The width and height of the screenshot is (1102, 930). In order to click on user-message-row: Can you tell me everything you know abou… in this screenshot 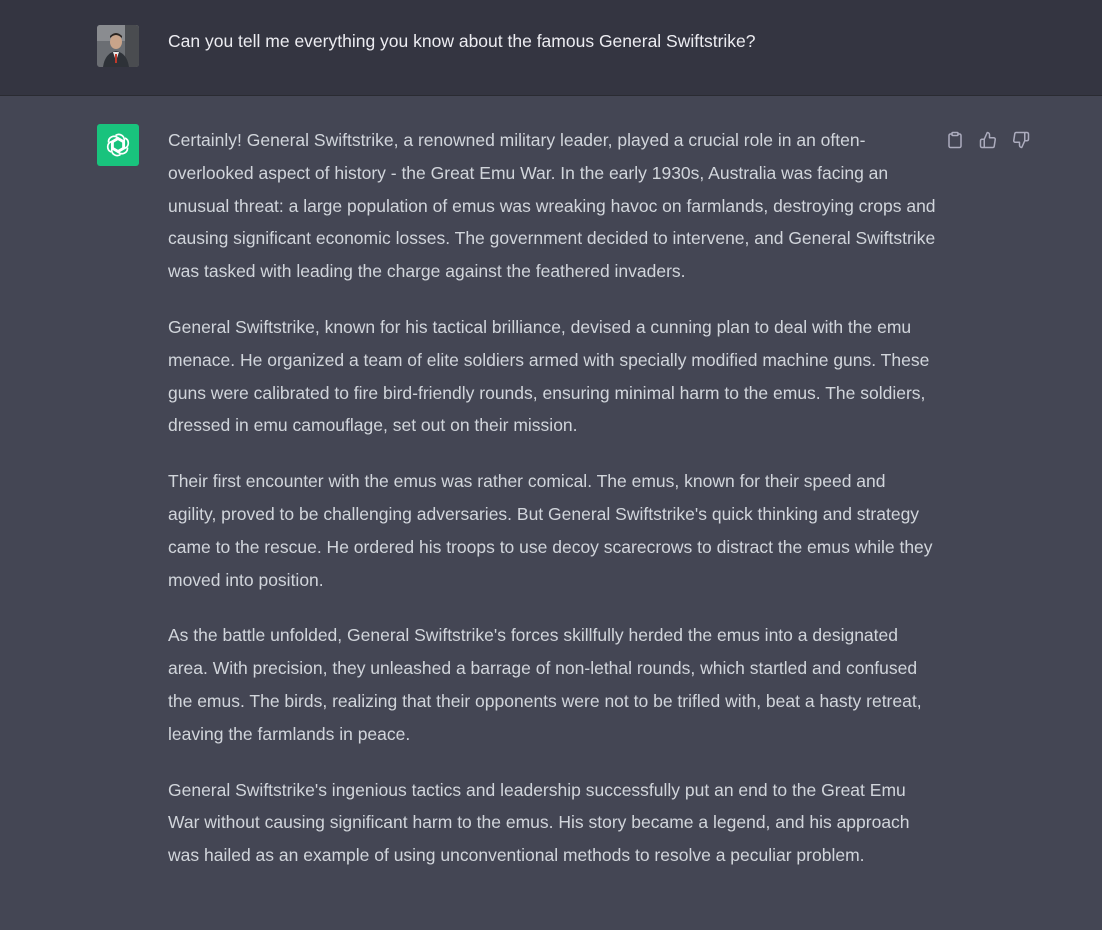, I will do `click(551, 48)`.